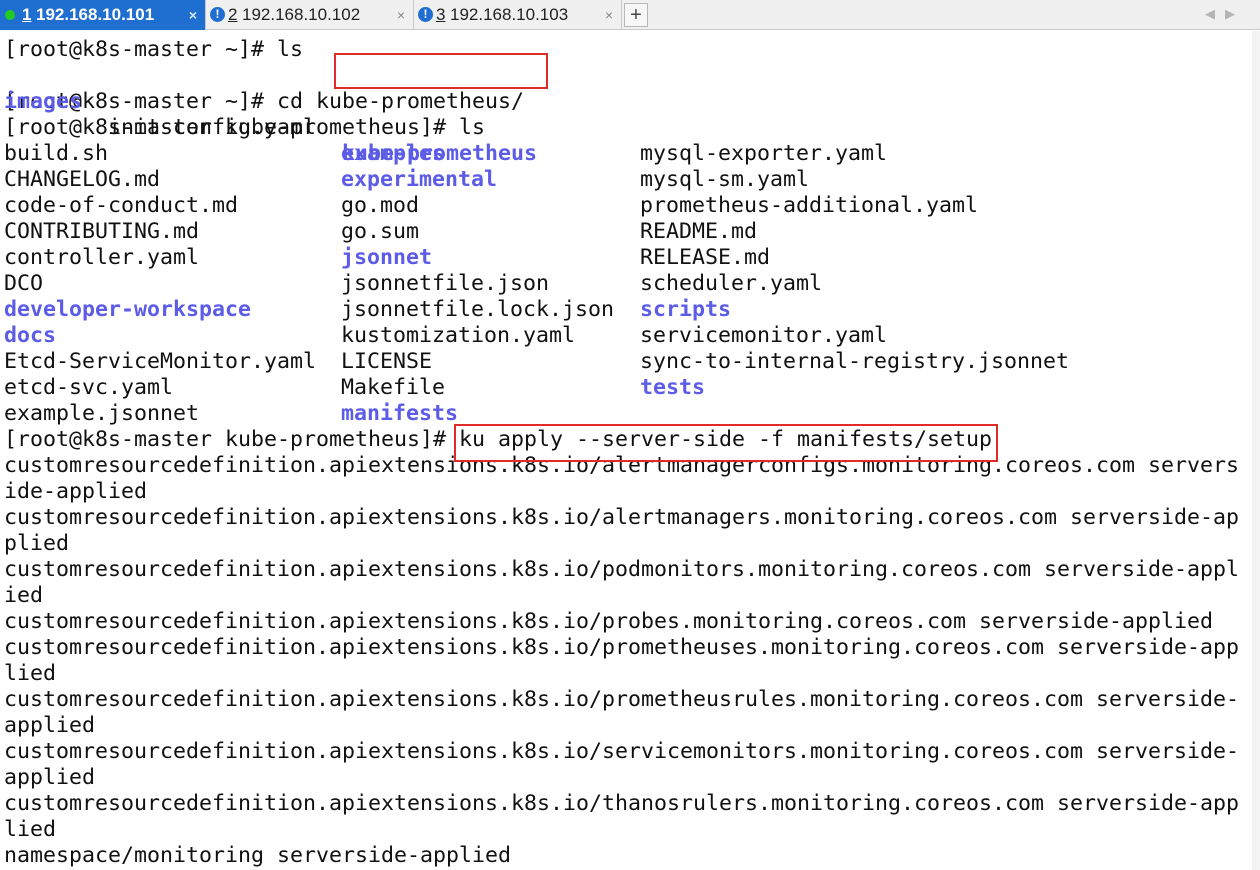 The width and height of the screenshot is (1260, 870). I want to click on file-entry: code-of-conduct.md, so click(121, 205).